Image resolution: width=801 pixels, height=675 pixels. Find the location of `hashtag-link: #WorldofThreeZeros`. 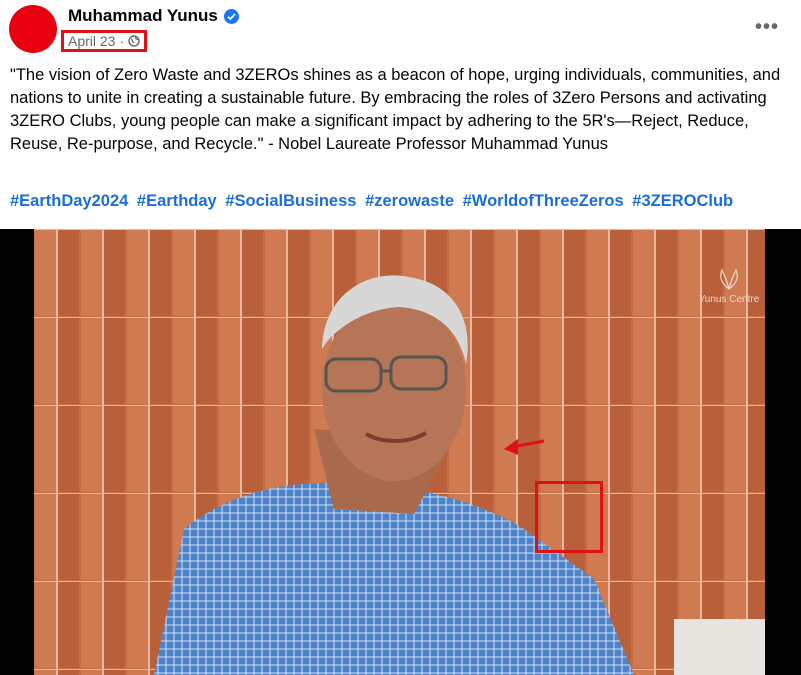

hashtag-link: #WorldofThreeZeros is located at coordinates (543, 201).